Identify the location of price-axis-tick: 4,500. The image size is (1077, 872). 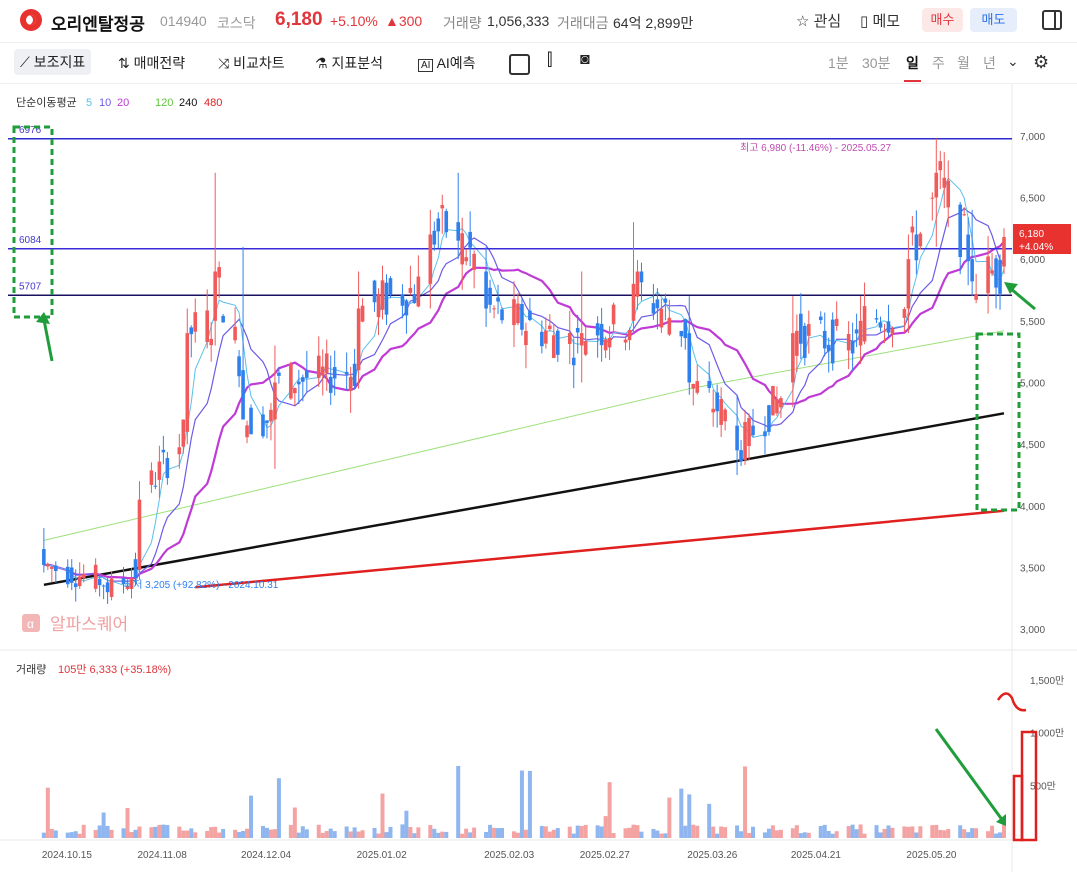
(1032, 445).